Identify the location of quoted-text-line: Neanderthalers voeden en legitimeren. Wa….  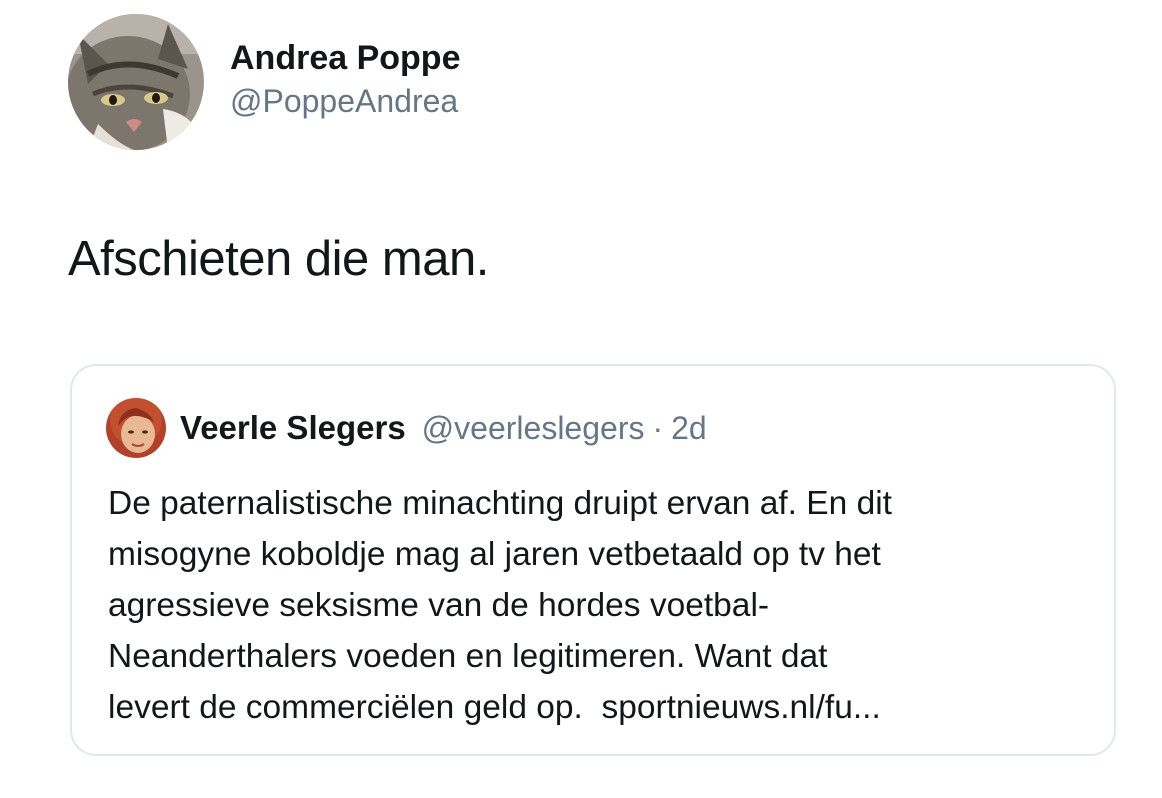
(468, 656).